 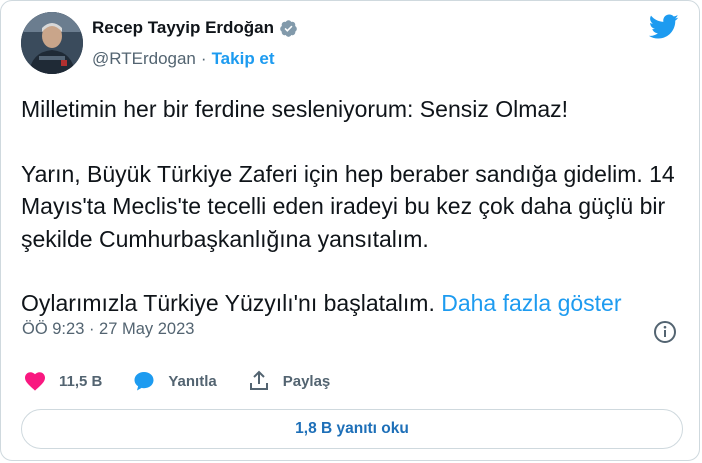 I want to click on avatar-image, so click(x=52, y=43).